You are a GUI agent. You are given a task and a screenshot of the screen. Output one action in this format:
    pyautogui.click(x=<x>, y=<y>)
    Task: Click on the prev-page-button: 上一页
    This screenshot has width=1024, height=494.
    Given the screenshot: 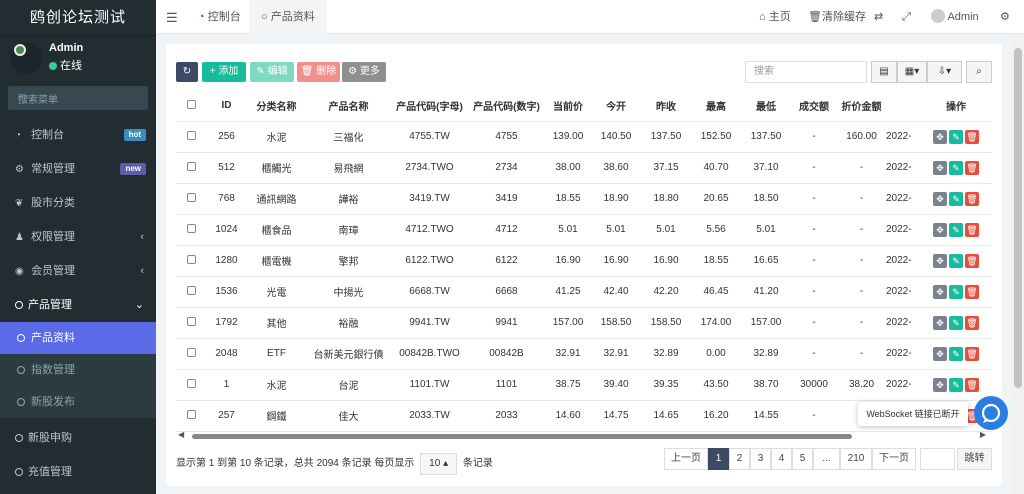 What is the action you would take?
    pyautogui.click(x=686, y=459)
    